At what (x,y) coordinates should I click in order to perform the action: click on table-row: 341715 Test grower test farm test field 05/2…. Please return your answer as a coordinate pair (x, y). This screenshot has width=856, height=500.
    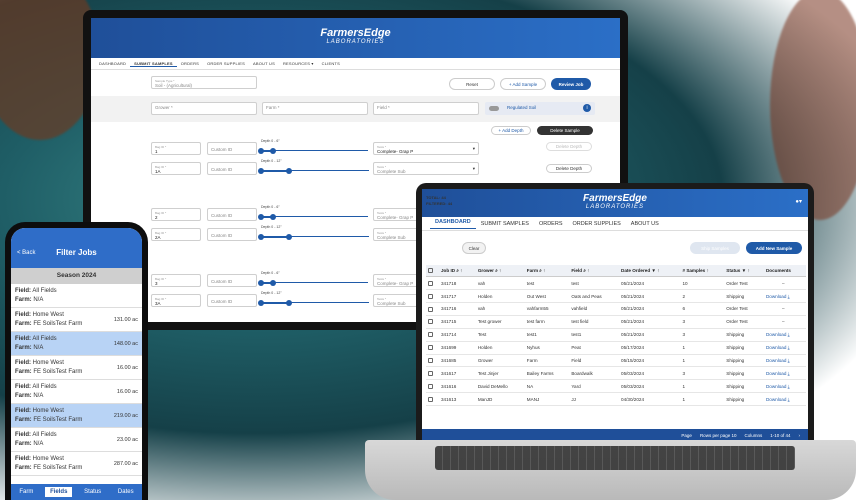
    Looking at the image, I should click on (616, 322).